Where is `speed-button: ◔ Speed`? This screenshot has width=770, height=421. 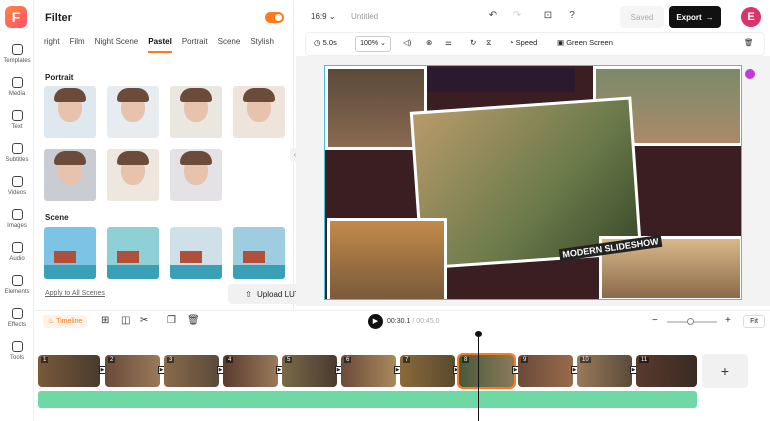 speed-button: ◔ Speed is located at coordinates (523, 42).